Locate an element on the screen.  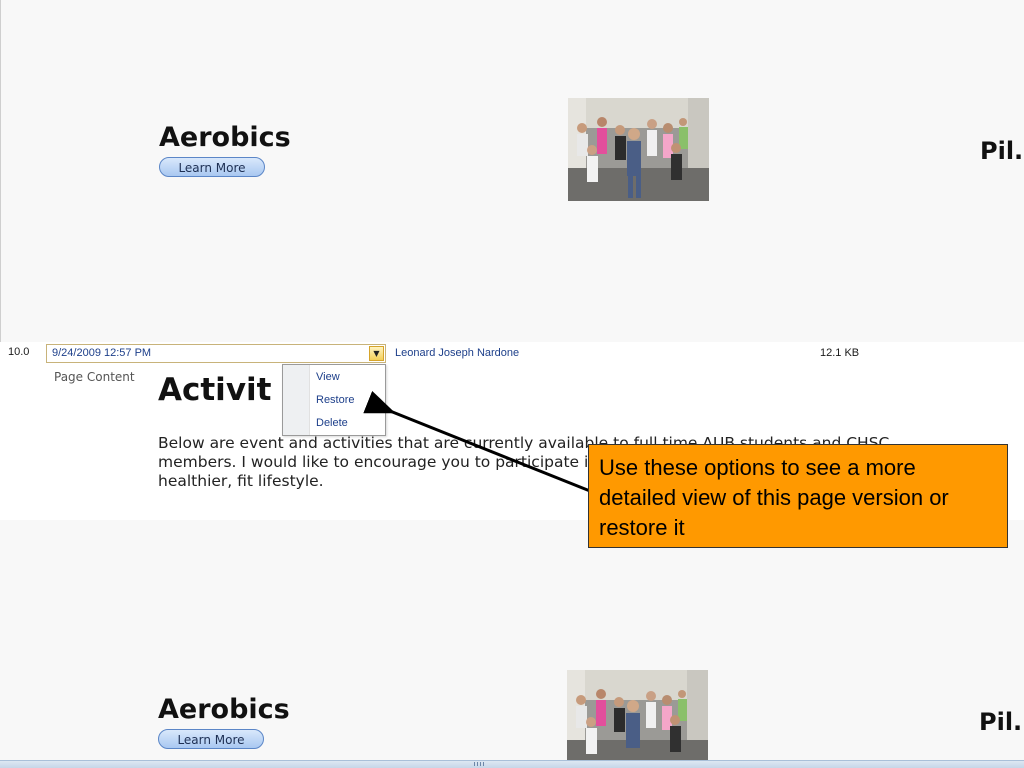
version-number: 10.0 is located at coordinates (19, 352).